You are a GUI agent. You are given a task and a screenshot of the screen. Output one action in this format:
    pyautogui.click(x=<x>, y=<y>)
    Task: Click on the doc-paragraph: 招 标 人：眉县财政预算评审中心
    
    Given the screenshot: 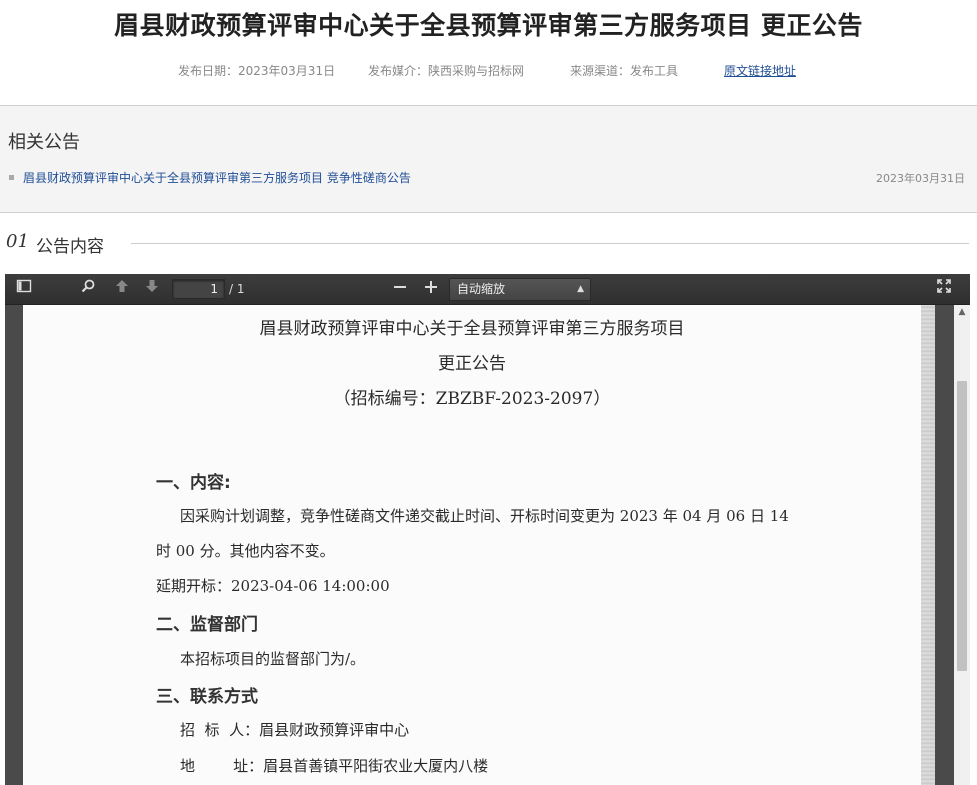 What is the action you would take?
    pyautogui.click(x=295, y=730)
    